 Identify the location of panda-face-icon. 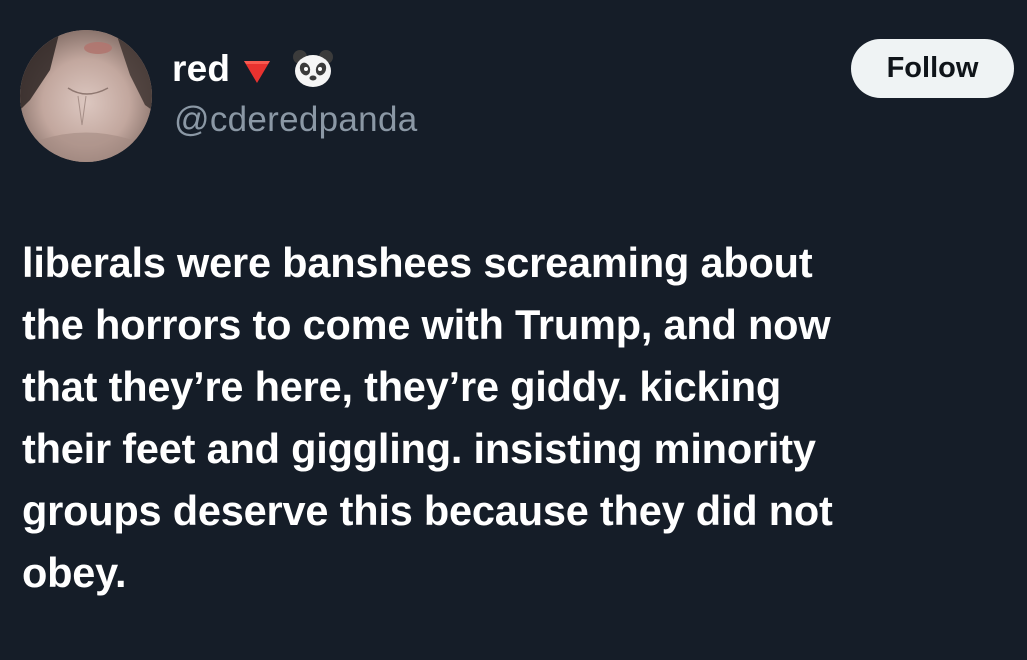
(313, 68).